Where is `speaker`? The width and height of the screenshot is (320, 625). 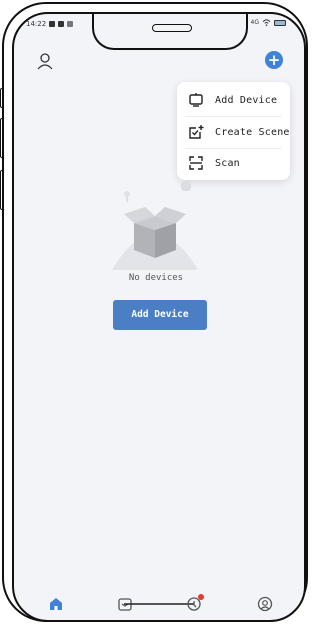 speaker is located at coordinates (172, 28).